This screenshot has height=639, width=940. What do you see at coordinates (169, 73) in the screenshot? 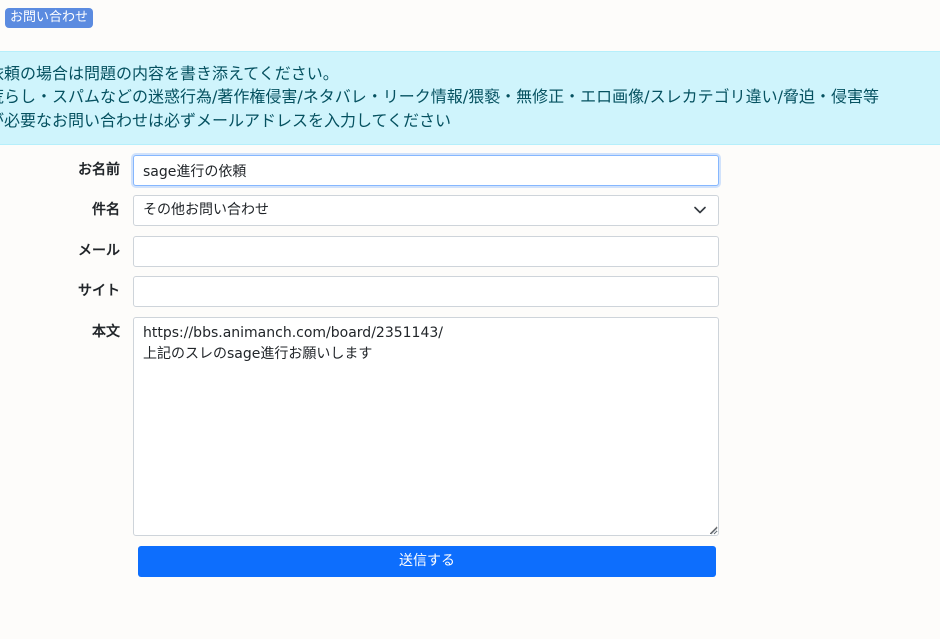
I see `notice-line-1: 依頼の場合は問題の内容を書き添えてください。` at bounding box center [169, 73].